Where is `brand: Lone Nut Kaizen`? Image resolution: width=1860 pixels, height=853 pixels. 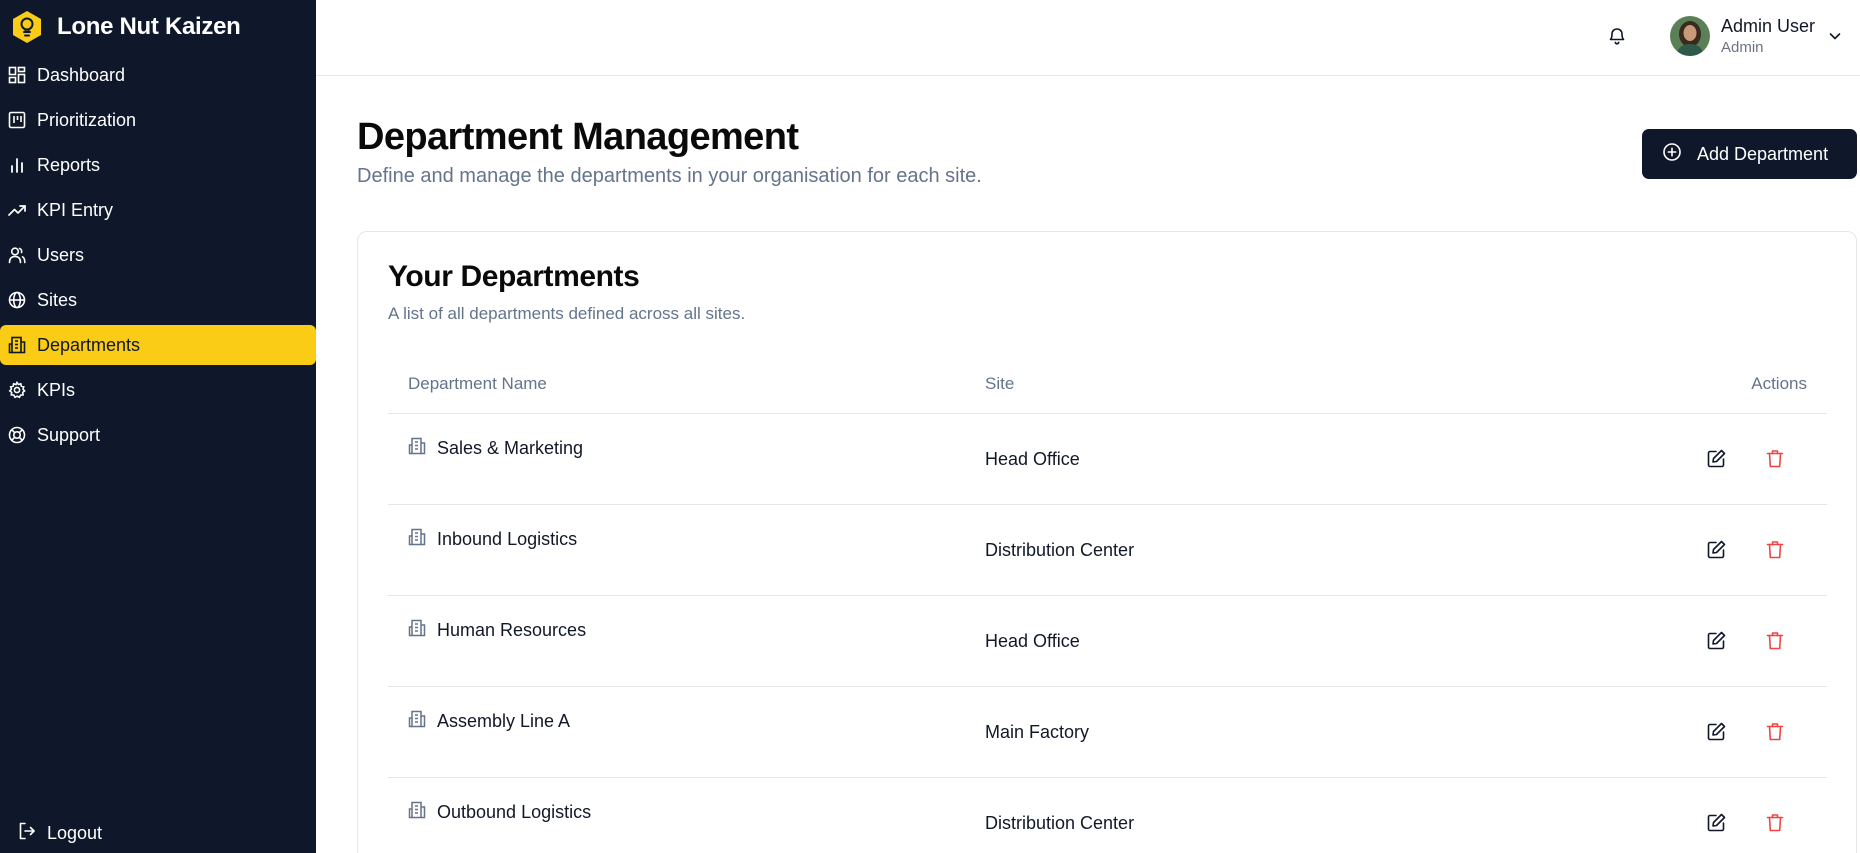 brand: Lone Nut Kaizen is located at coordinates (125, 27).